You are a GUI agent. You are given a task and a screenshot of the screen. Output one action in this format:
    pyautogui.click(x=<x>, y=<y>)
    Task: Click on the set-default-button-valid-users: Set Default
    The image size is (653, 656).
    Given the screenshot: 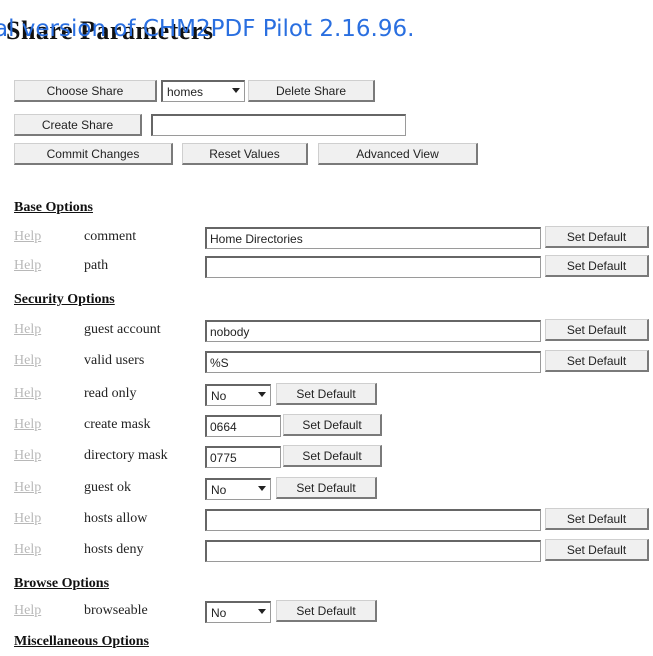 What is the action you would take?
    pyautogui.click(x=597, y=361)
    